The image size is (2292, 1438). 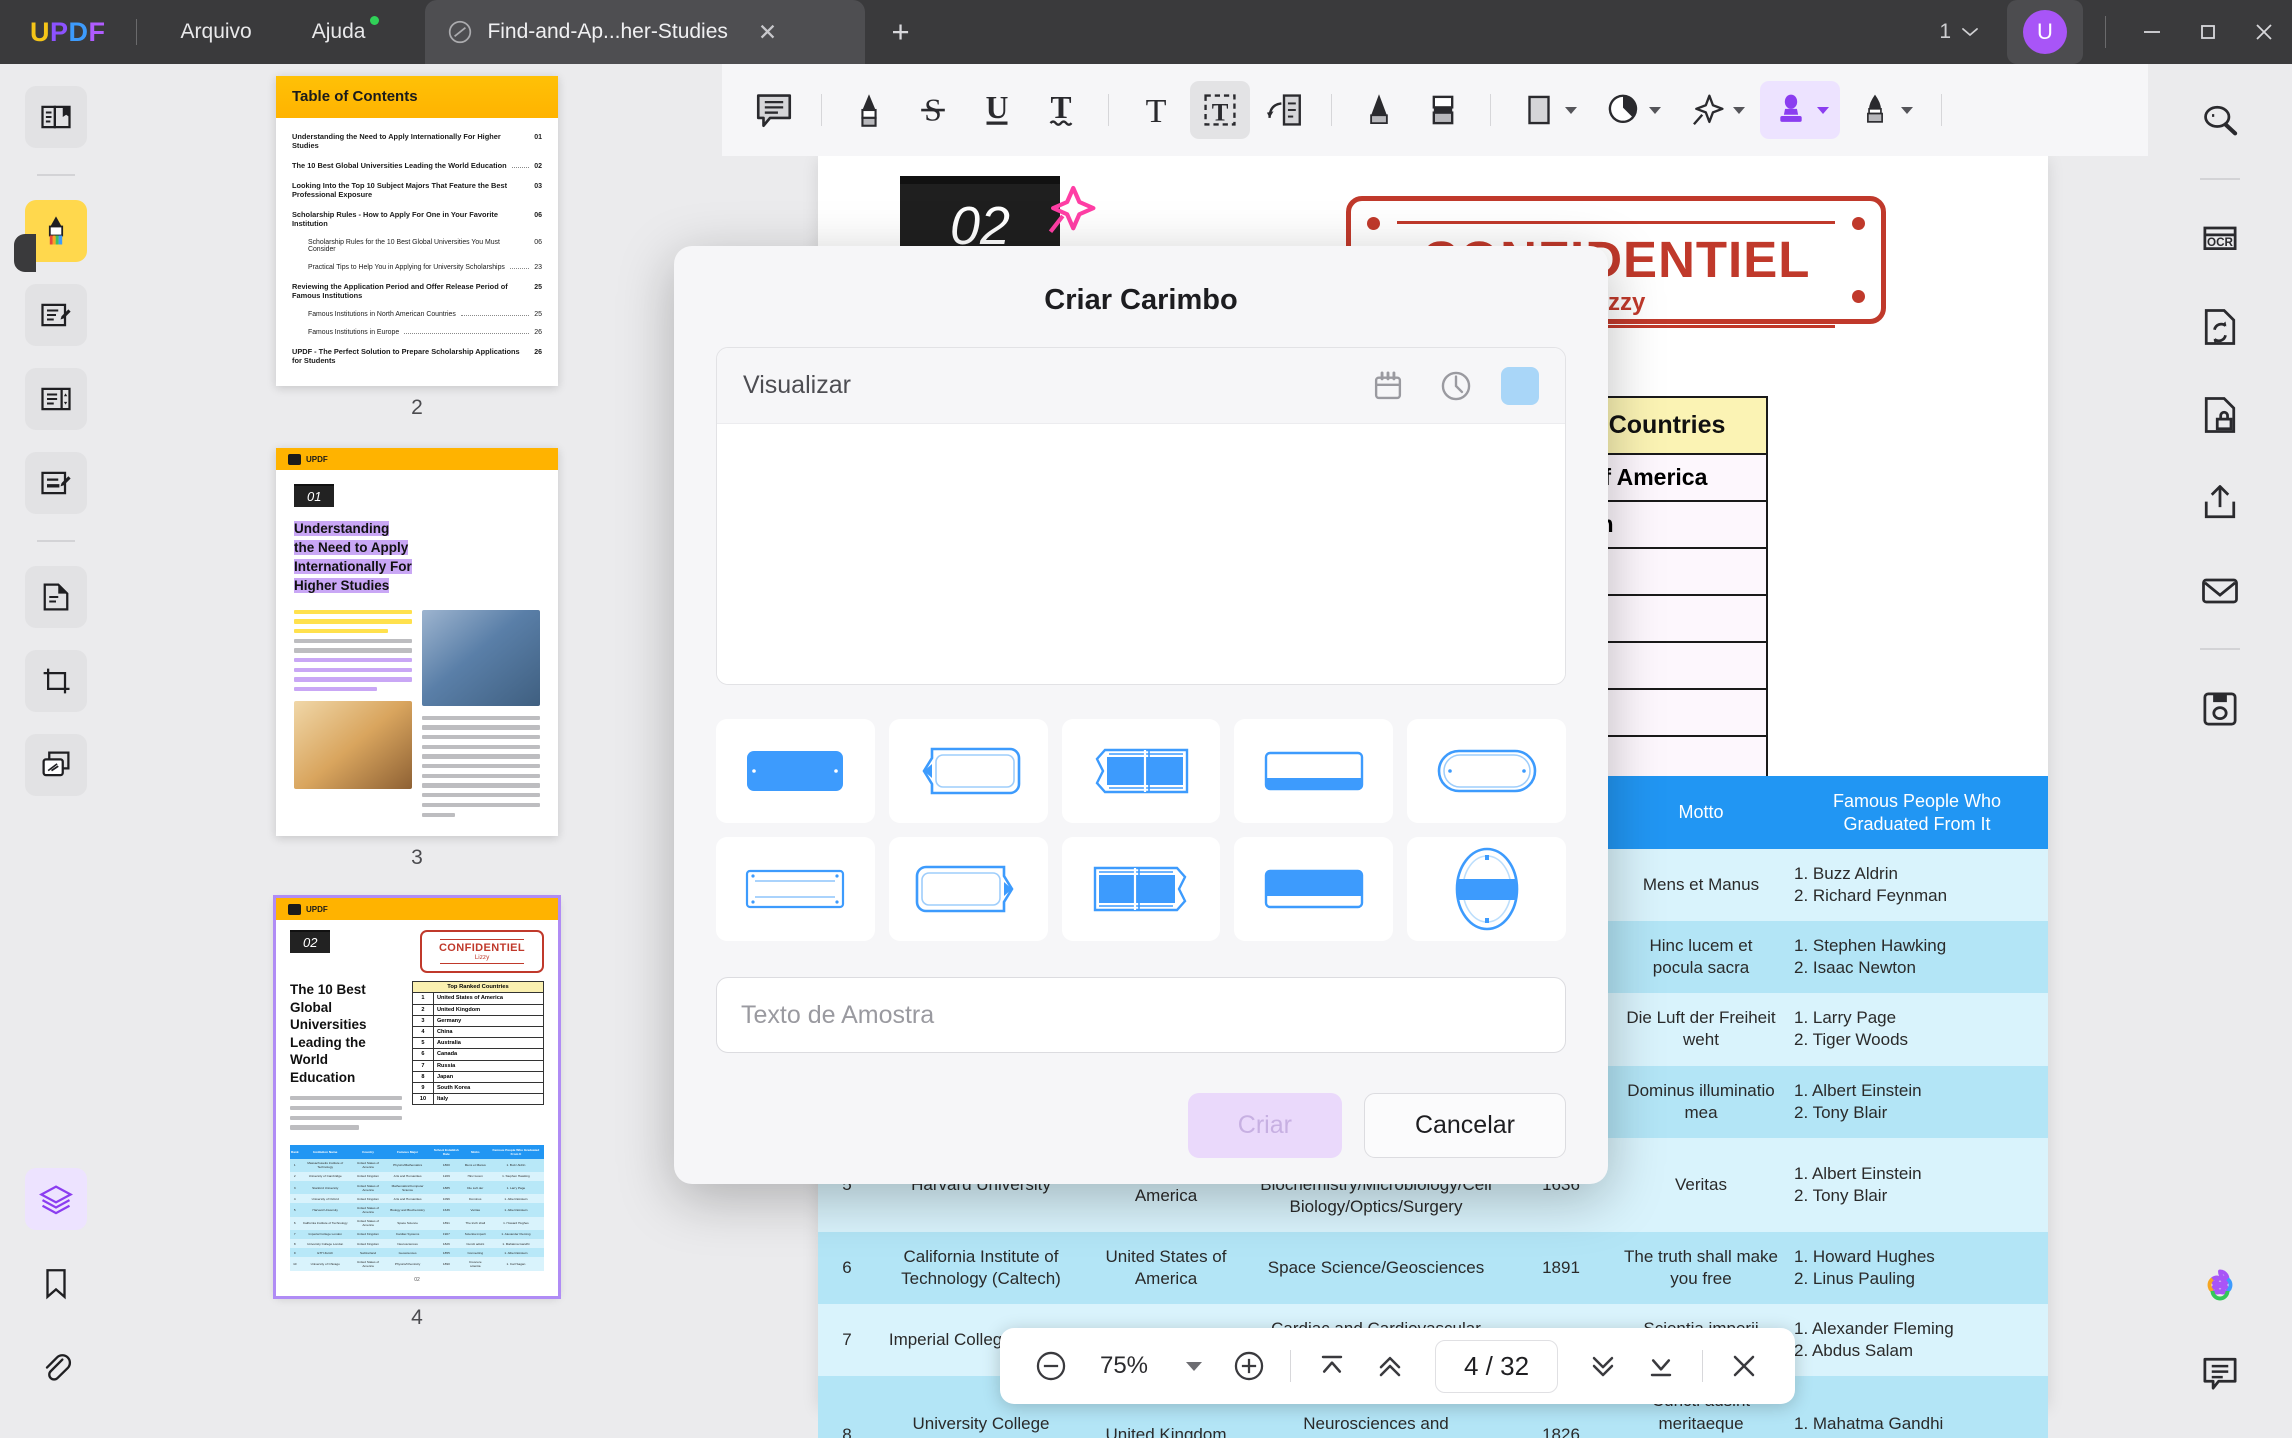 What do you see at coordinates (56, 1199) in the screenshot?
I see `sidebar-item-layers` at bounding box center [56, 1199].